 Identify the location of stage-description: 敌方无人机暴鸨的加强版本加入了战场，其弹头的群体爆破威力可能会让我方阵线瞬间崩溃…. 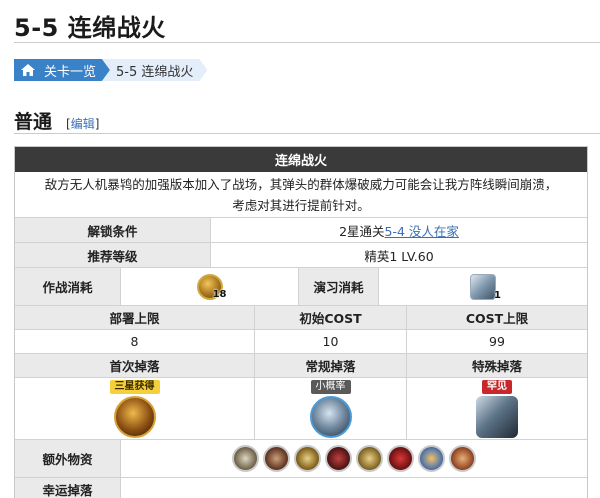
(301, 195).